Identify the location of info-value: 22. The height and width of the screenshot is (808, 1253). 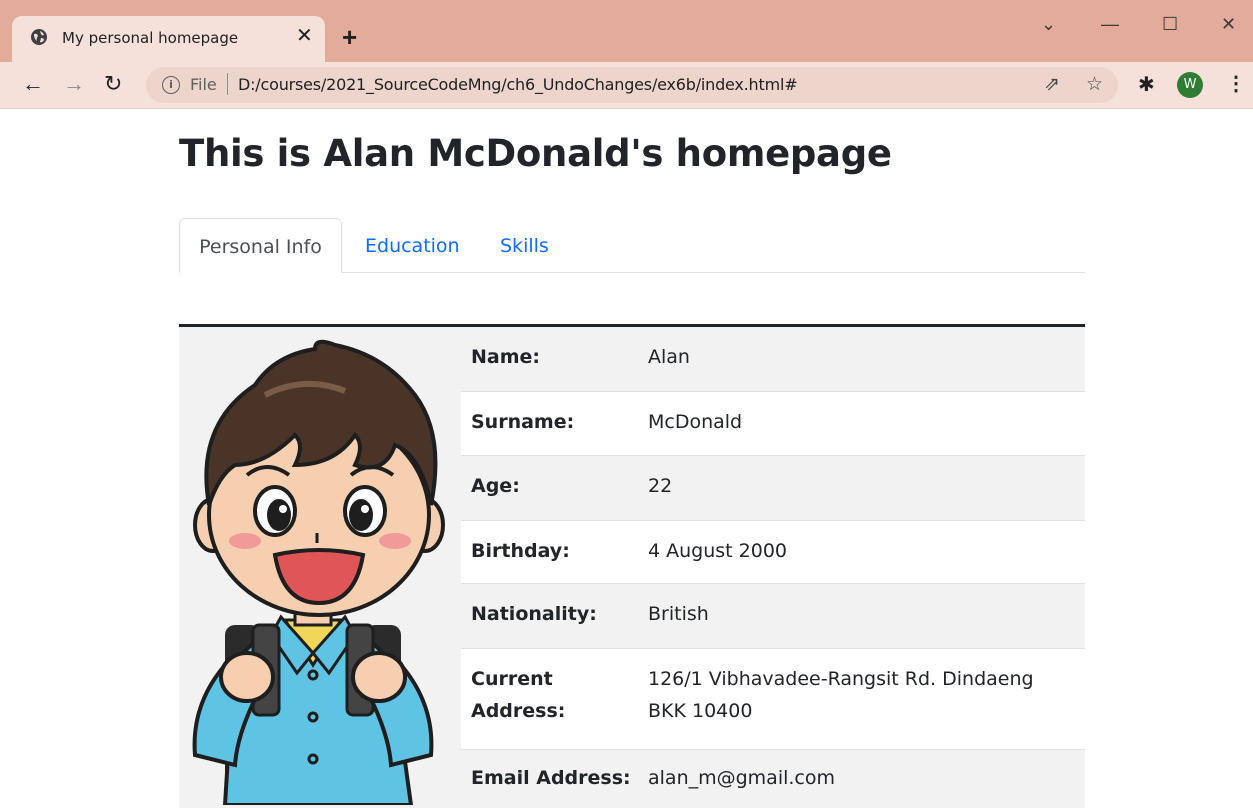
(660, 486).